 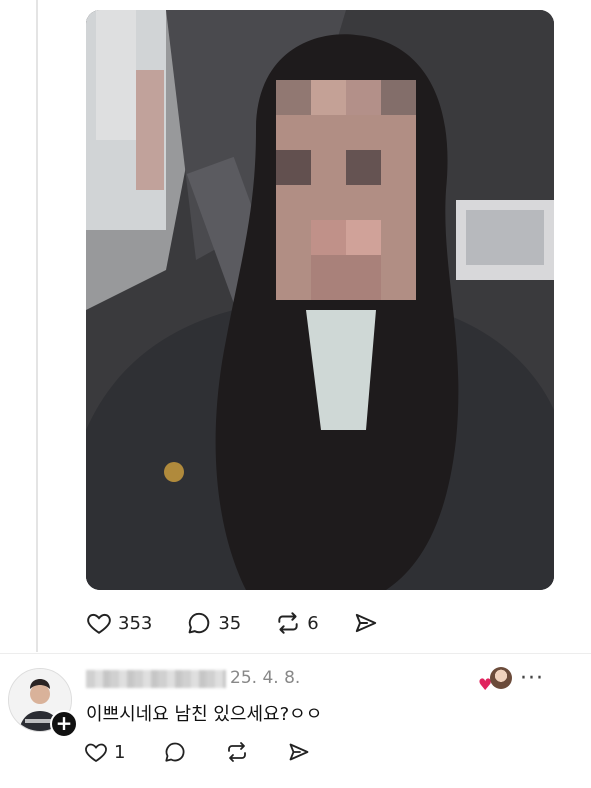 What do you see at coordinates (501, 678) in the screenshot?
I see `author-mini-avatar` at bounding box center [501, 678].